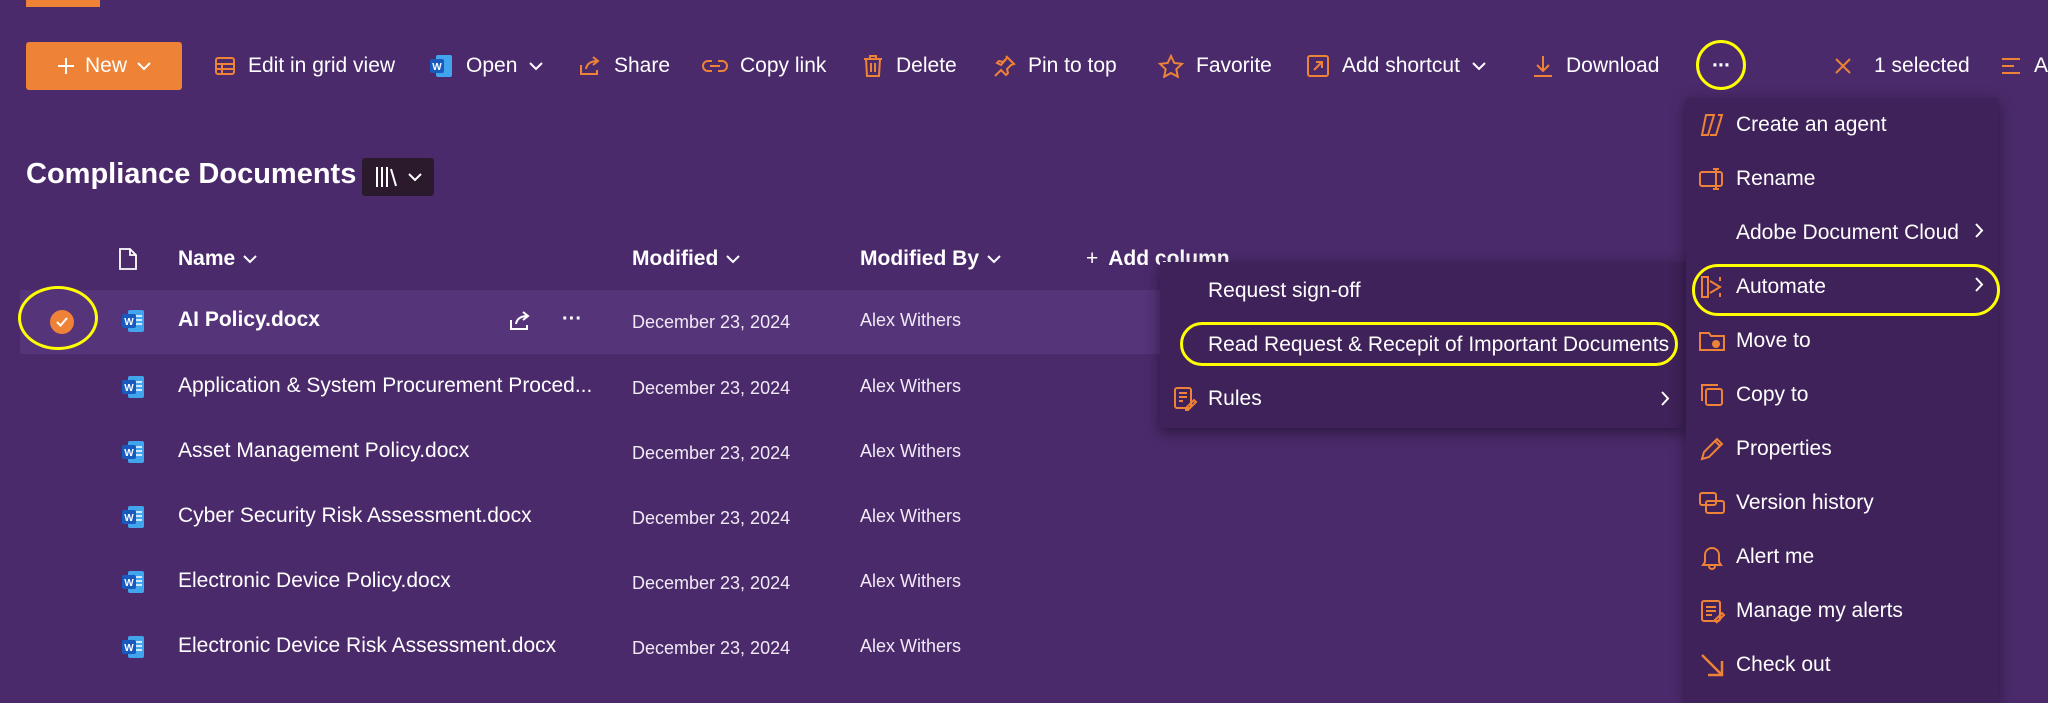 The width and height of the screenshot is (2048, 703). What do you see at coordinates (1712, 449) in the screenshot?
I see `pencil-icon` at bounding box center [1712, 449].